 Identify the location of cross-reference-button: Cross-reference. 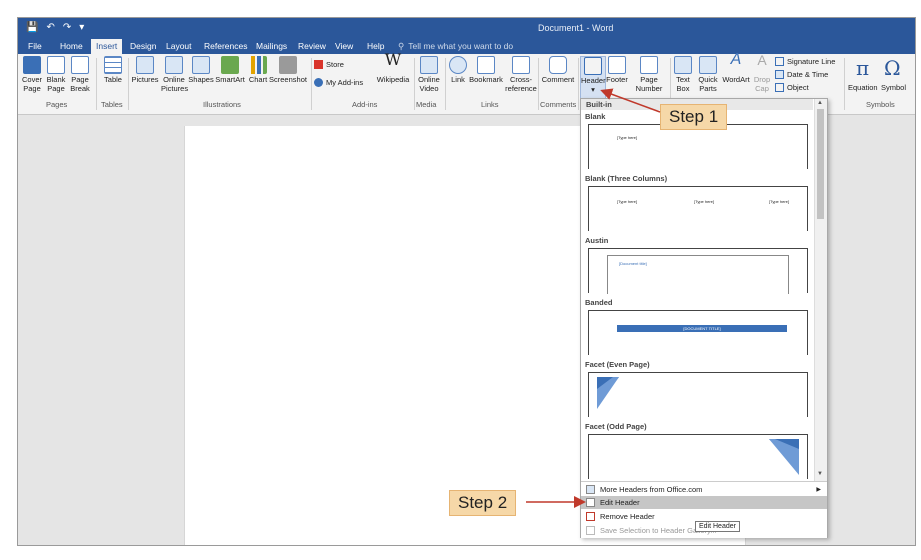
(521, 74).